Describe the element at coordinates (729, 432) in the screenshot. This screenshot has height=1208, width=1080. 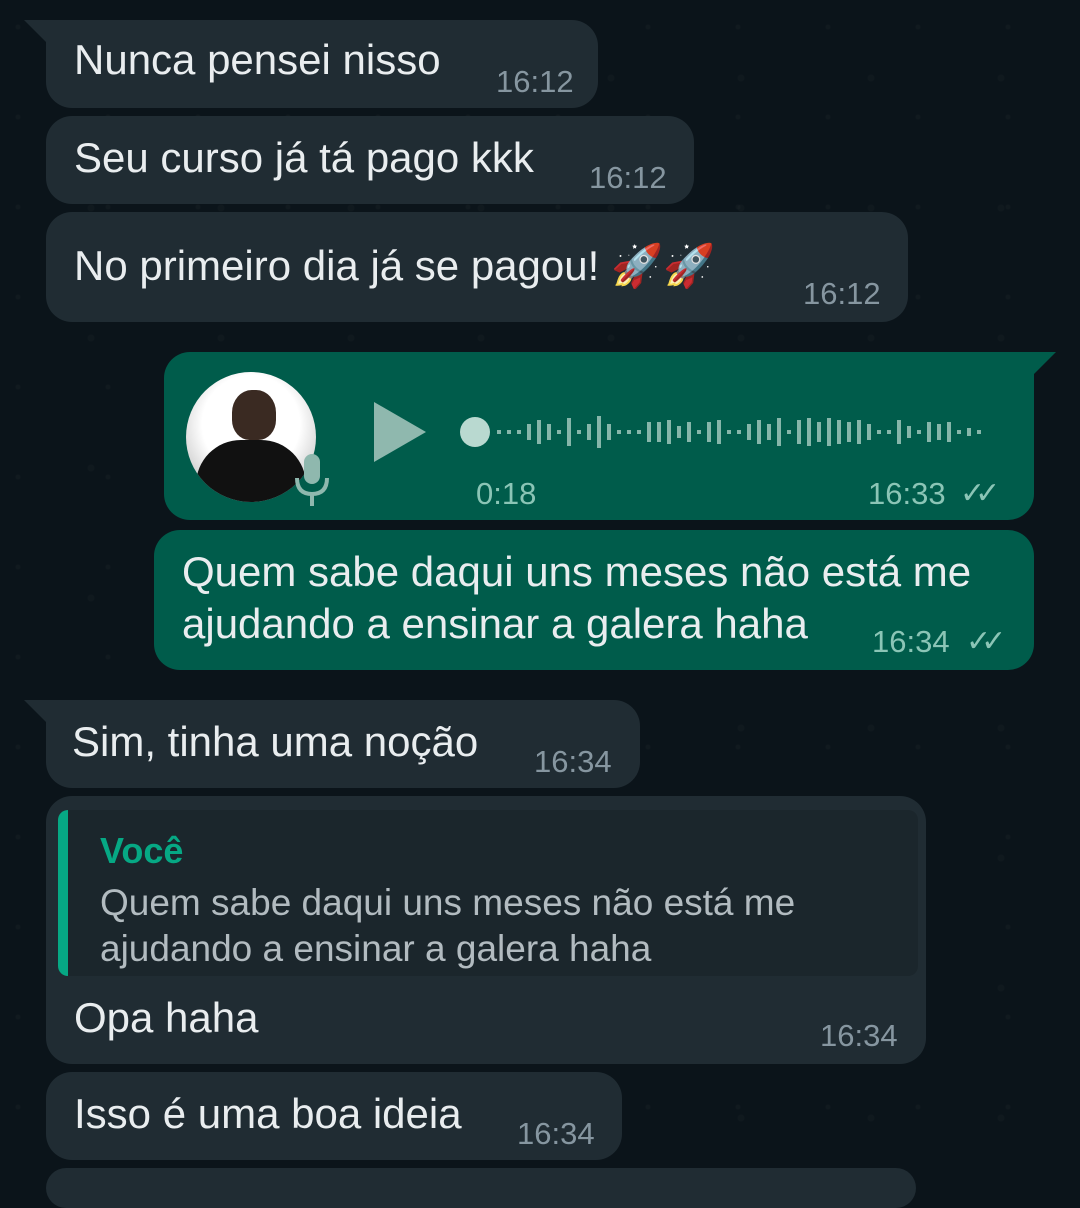
I see `audio-waveform` at that location.